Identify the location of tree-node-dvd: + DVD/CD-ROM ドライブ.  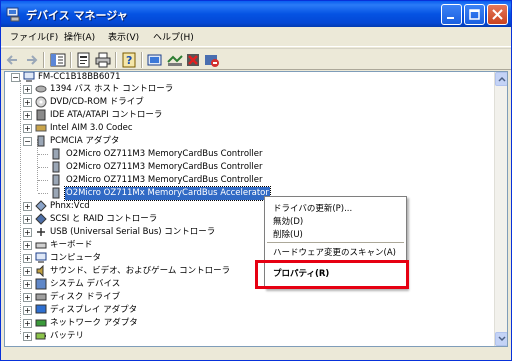
(205, 102).